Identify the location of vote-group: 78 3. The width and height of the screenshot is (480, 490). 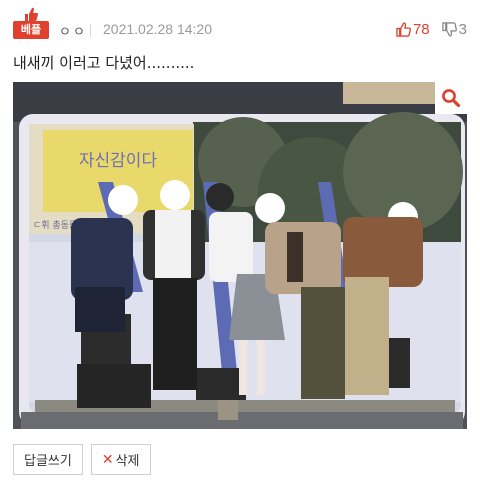
(431, 29).